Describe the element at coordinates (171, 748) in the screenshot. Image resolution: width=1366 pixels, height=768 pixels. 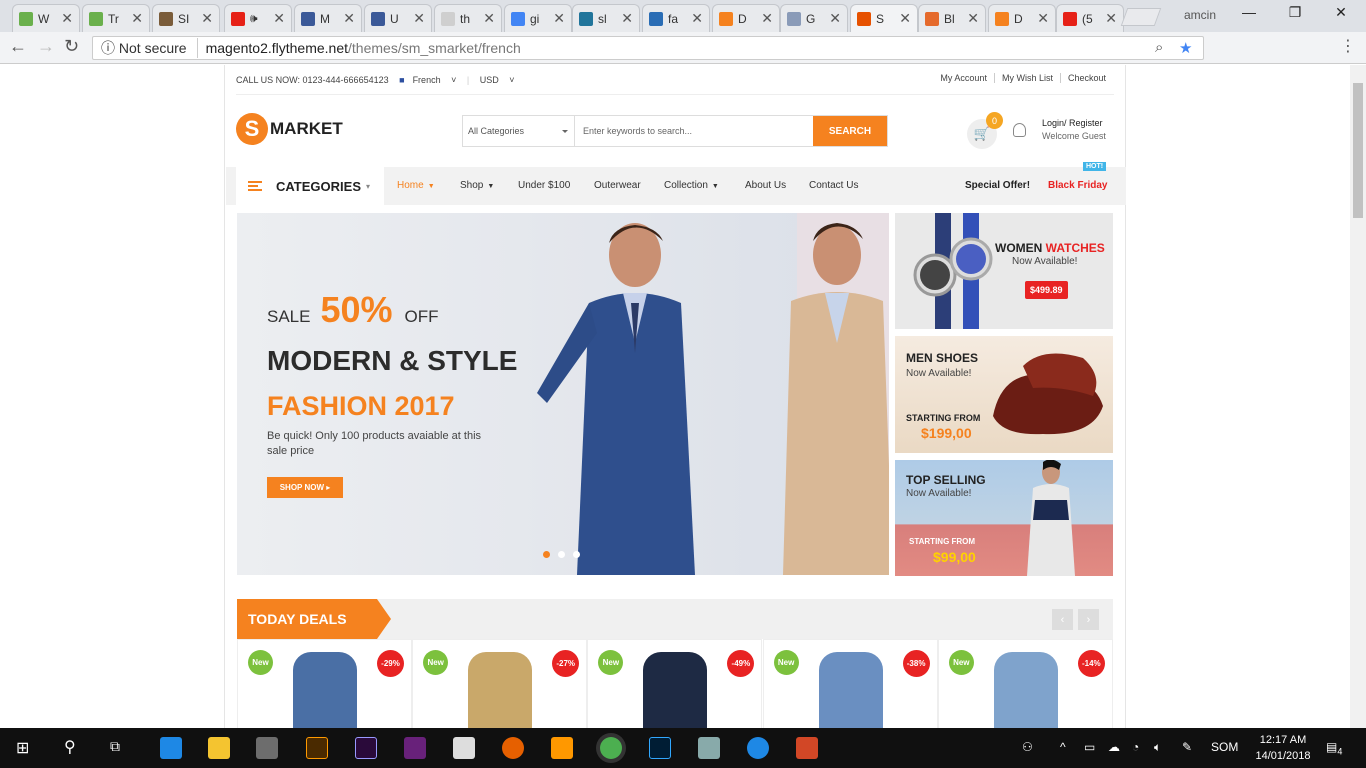
I see `edge-icon` at that location.